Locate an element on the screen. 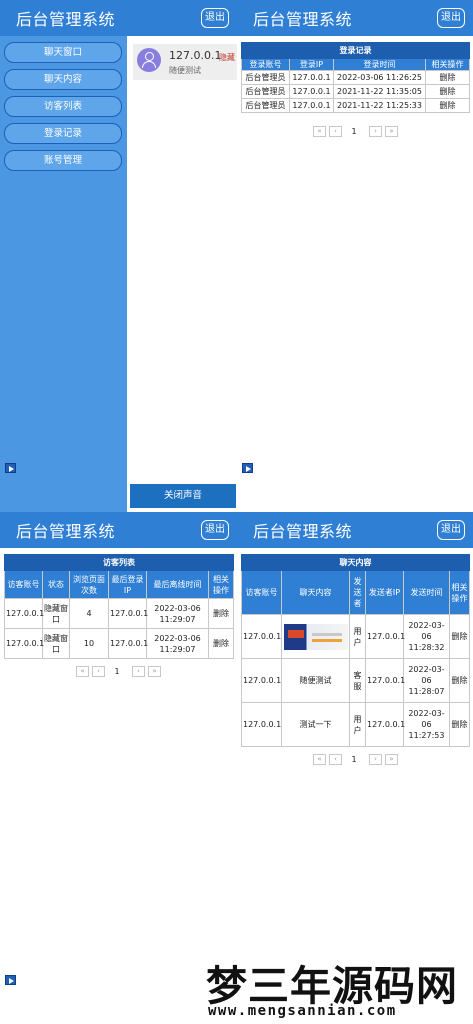 The image size is (473, 1024). sidebar-item-account-management: 账号管理 is located at coordinates (63, 160).